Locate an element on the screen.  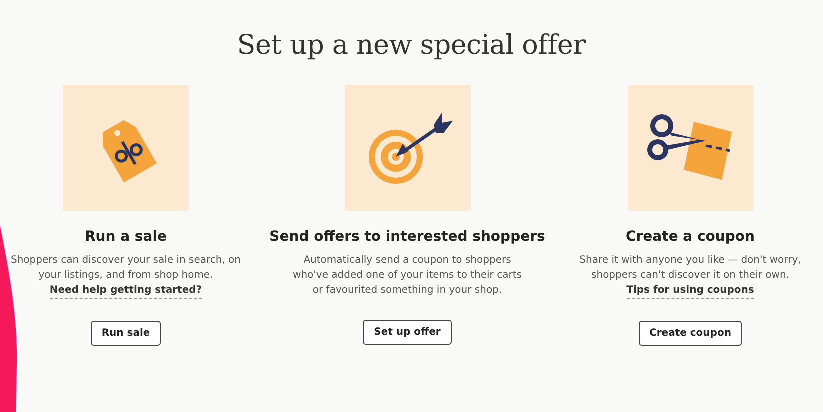
offer-description: Automatically send a coupon to shoppers who've added one of your items to their carts or favourited something in your shop. is located at coordinates (407, 276).